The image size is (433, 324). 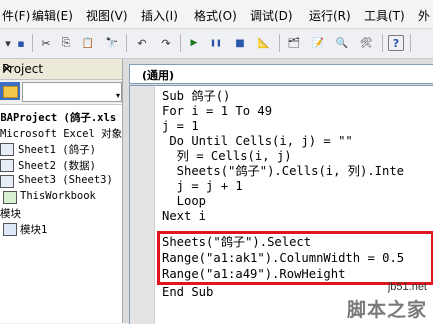 What do you see at coordinates (142, 205) in the screenshot?
I see `margin-indicator-bar` at bounding box center [142, 205].